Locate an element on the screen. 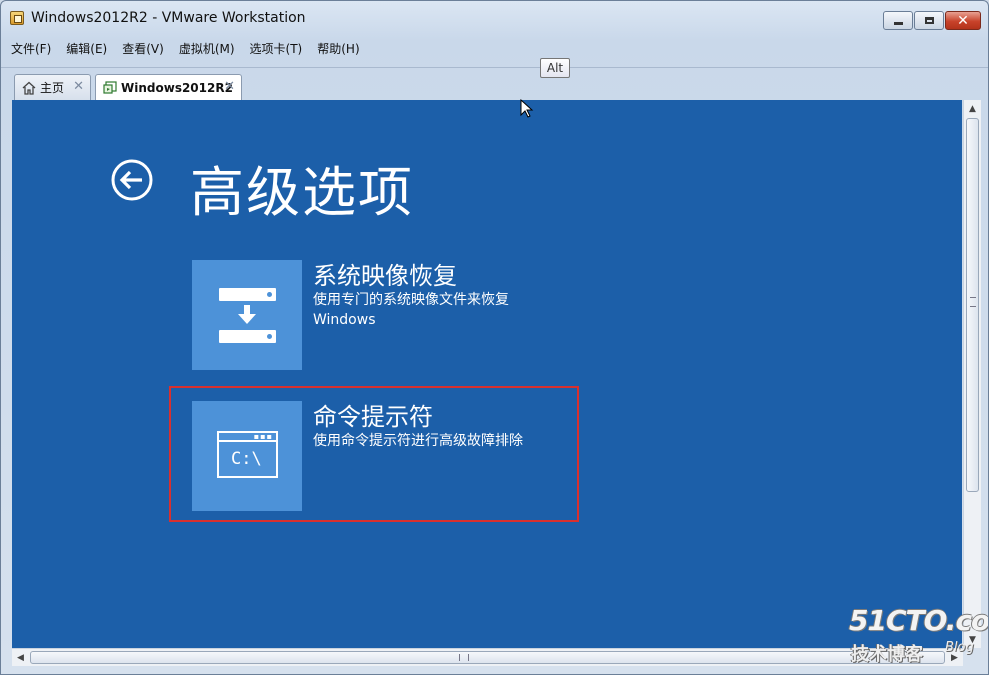 The image size is (989, 675). vmware-app-icon is located at coordinates (17, 18).